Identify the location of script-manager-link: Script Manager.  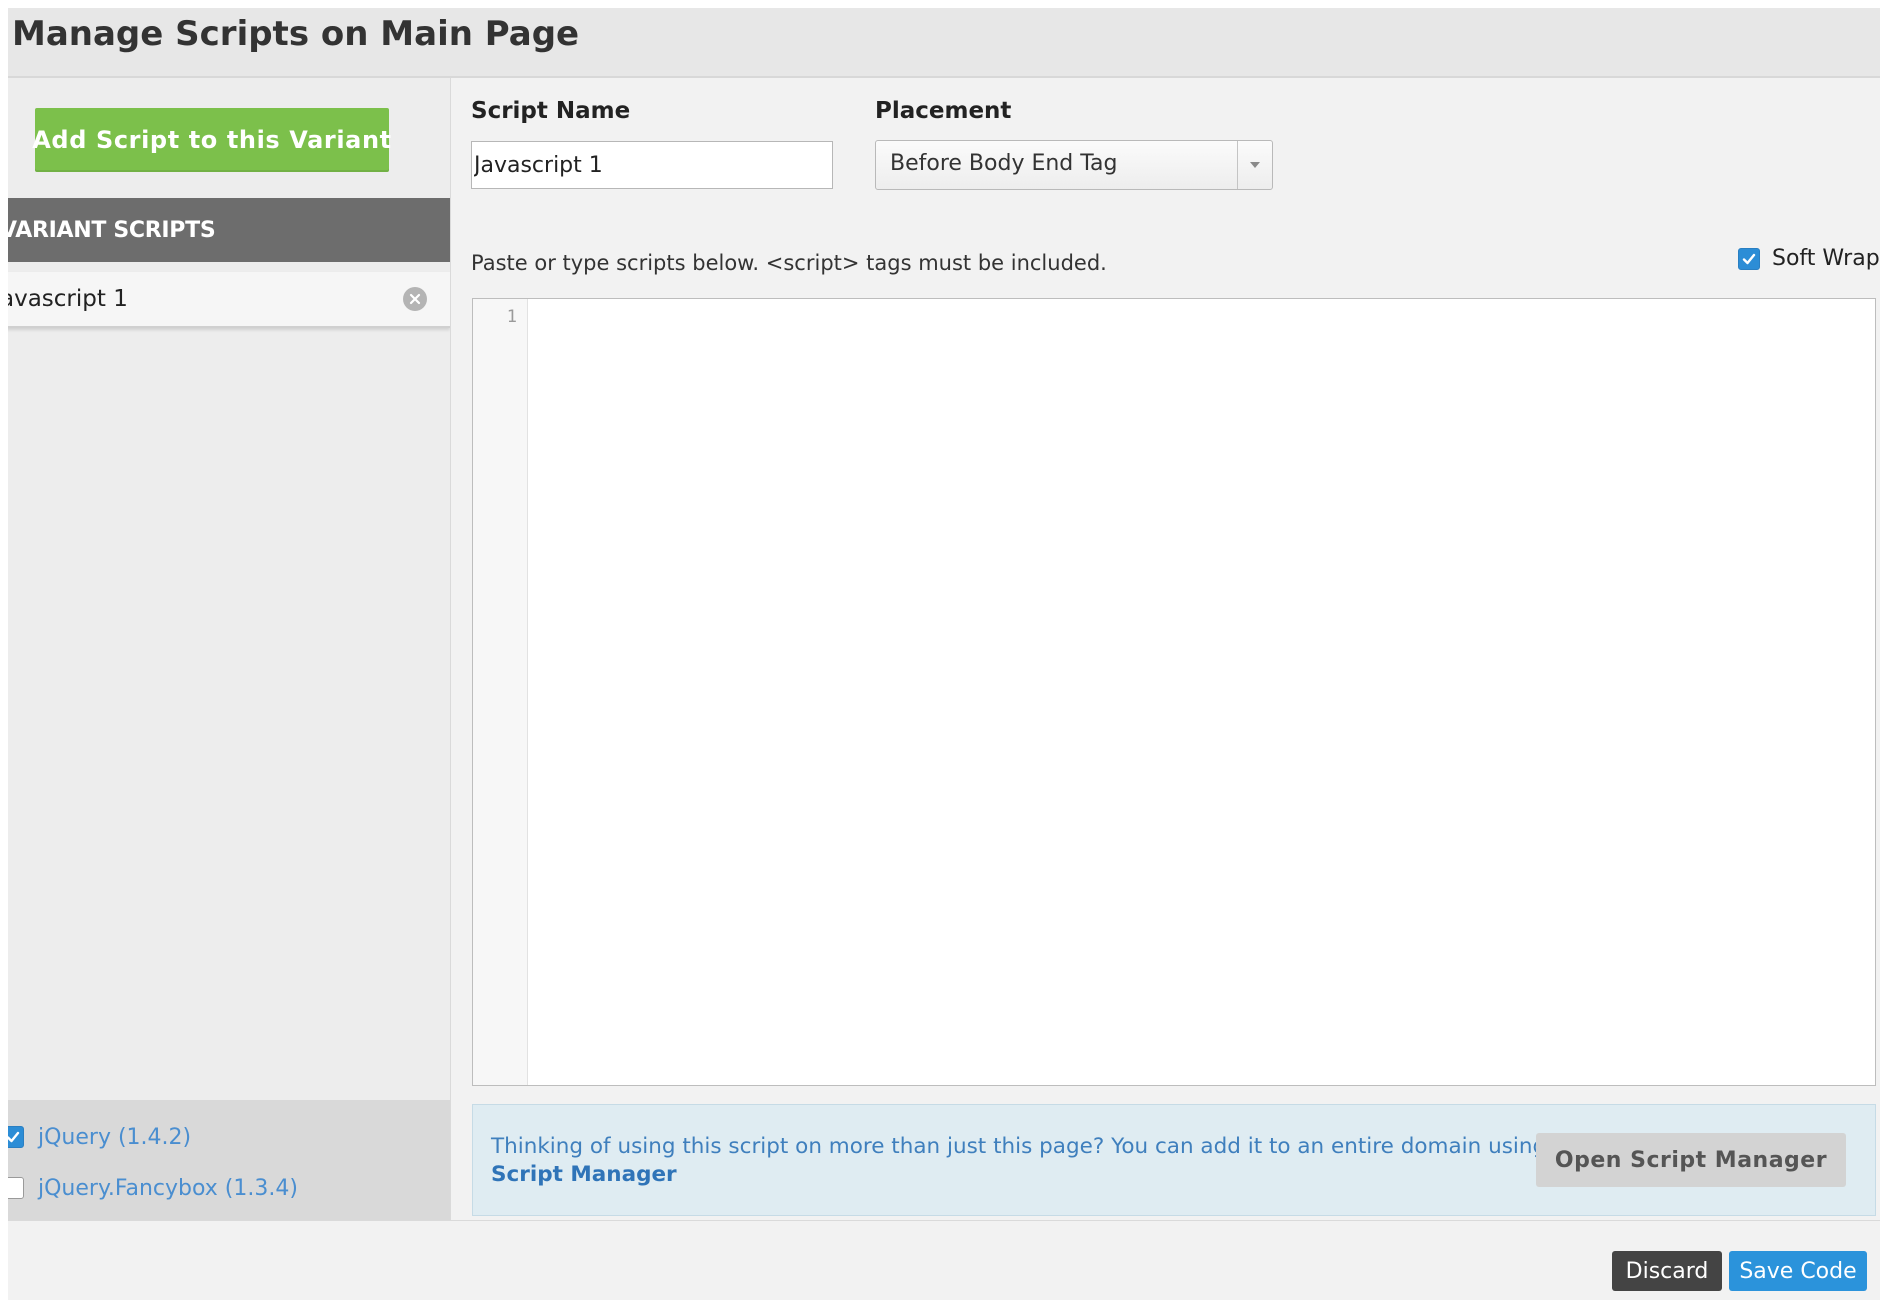
(1011, 1175).